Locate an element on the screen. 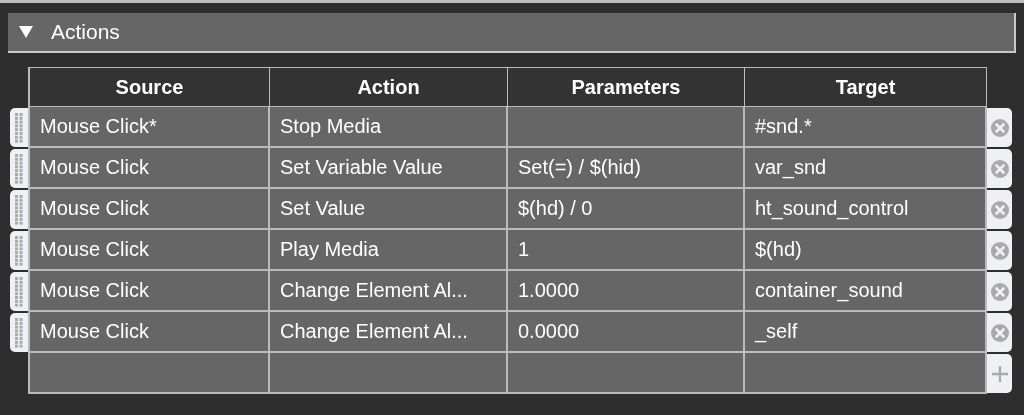 This screenshot has width=1024, height=415. table-cell: 1 is located at coordinates (626, 250).